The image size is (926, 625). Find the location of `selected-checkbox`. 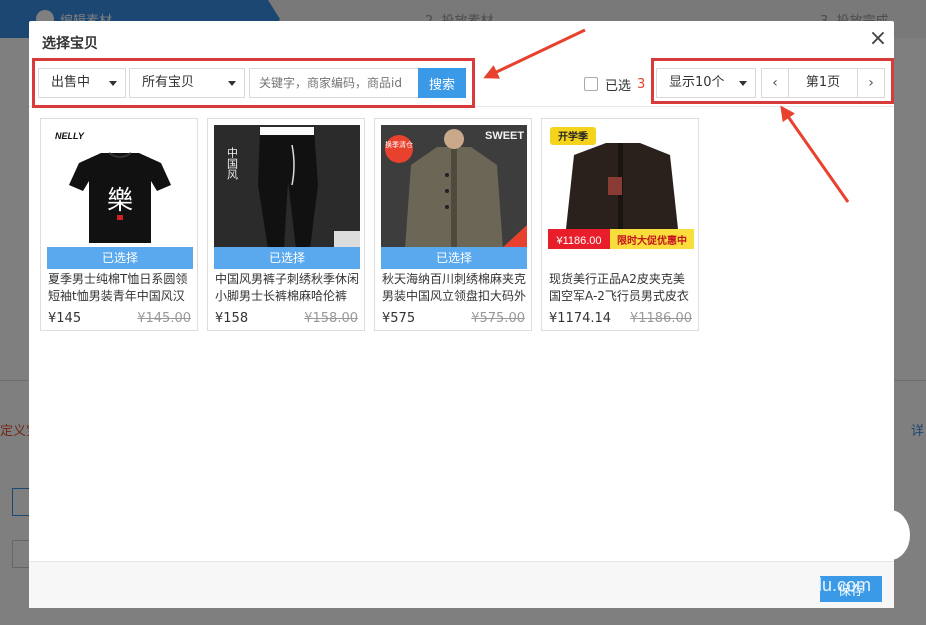

selected-checkbox is located at coordinates (591, 84).